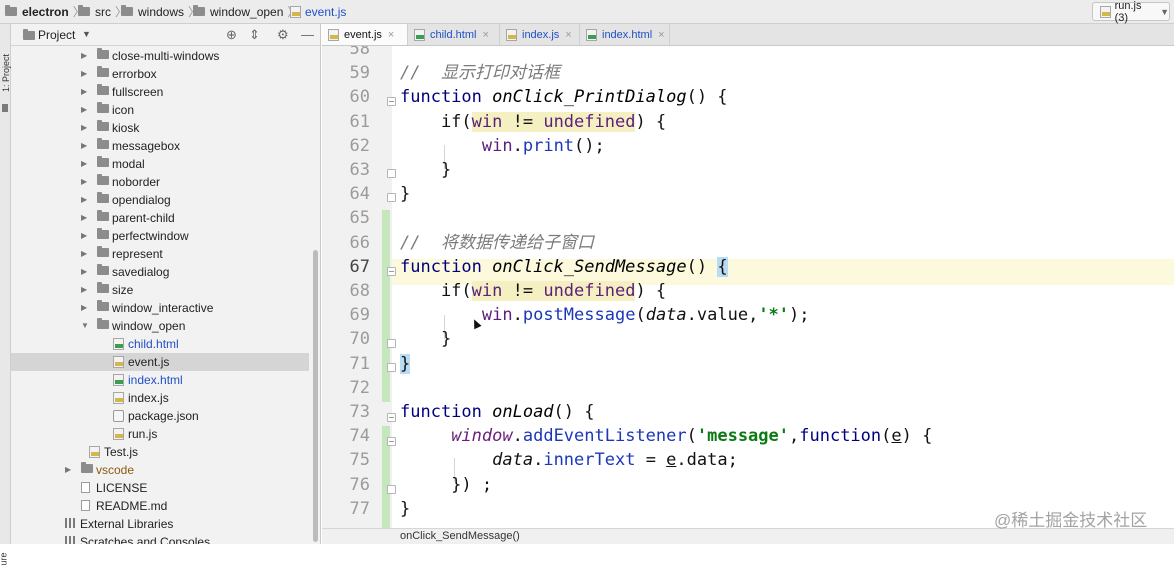 This screenshot has width=1174, height=566. Describe the element at coordinates (160, 470) in the screenshot. I see `tree-item: ▶ vscode` at that location.